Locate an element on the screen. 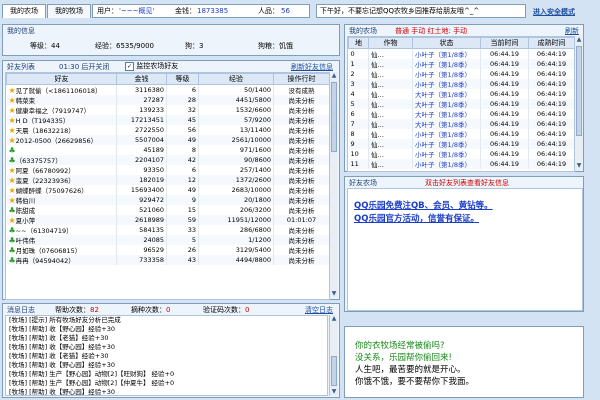 This screenshot has height=400, width=600. farm-row: 1 仙… 小叶子（第1/8季） 06:44.19 06:44:19 is located at coordinates (461, 64).